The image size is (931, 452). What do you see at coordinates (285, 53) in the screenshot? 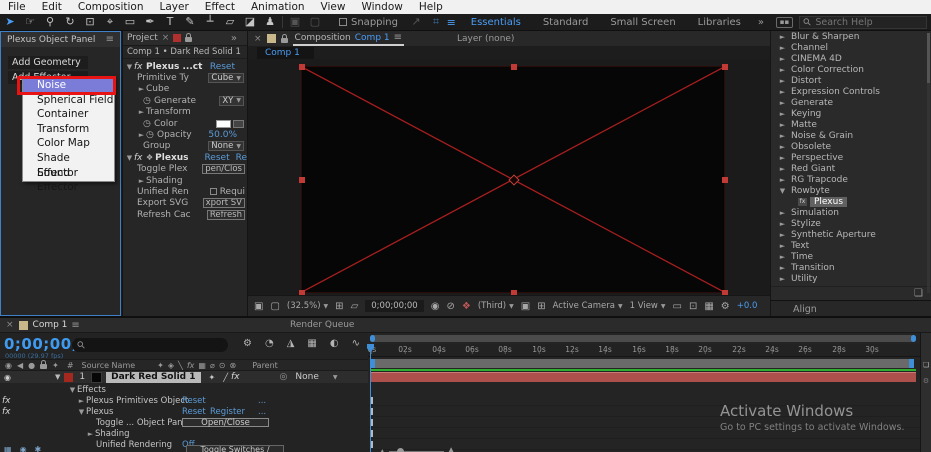
I see `viewer-subtab-comp1: Comp 1` at bounding box center [285, 53].